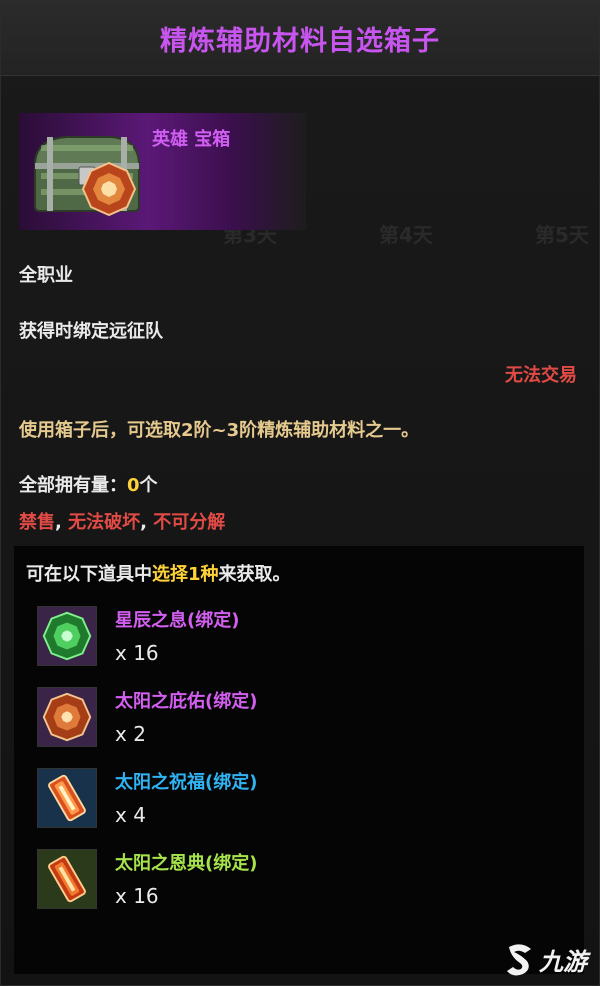 Image resolution: width=600 pixels, height=986 pixels. What do you see at coordinates (89, 574) in the screenshot?
I see `reward-intro-prefix: 可在以下道具中` at bounding box center [89, 574].